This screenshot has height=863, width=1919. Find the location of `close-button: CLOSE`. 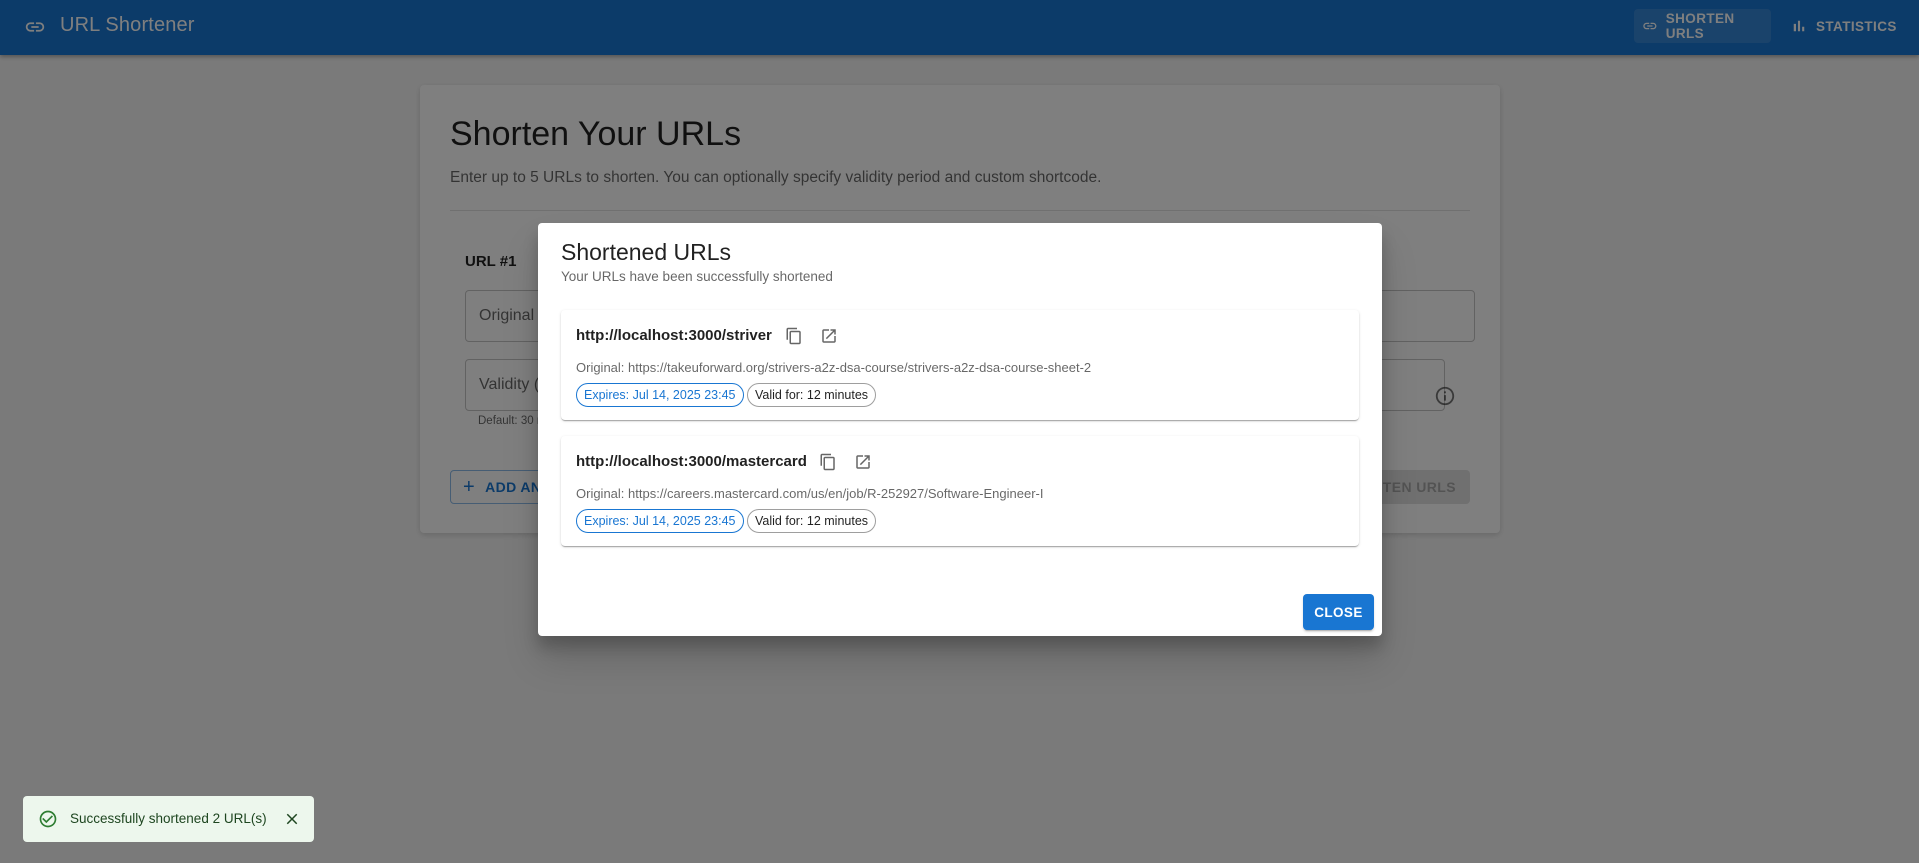

close-button: CLOSE is located at coordinates (1338, 612).